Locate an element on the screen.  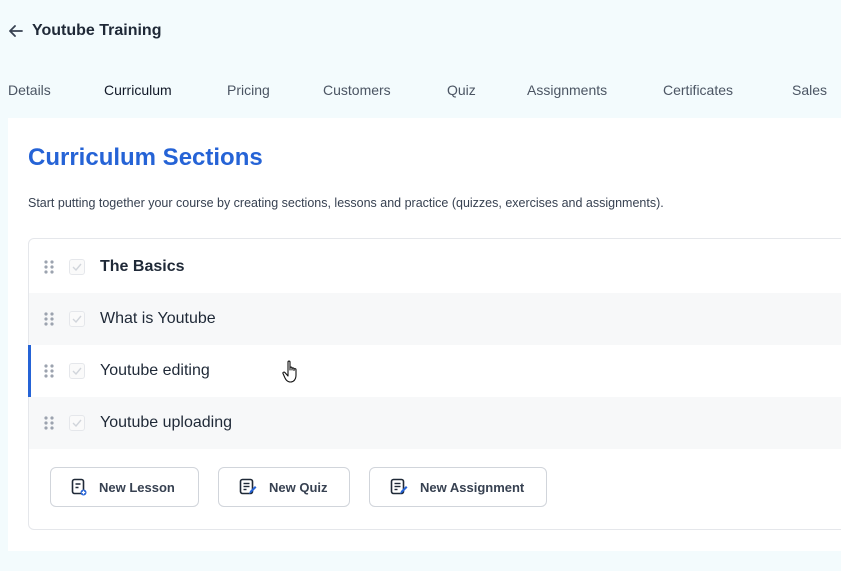
assignment-edit-icon is located at coordinates (399, 486).